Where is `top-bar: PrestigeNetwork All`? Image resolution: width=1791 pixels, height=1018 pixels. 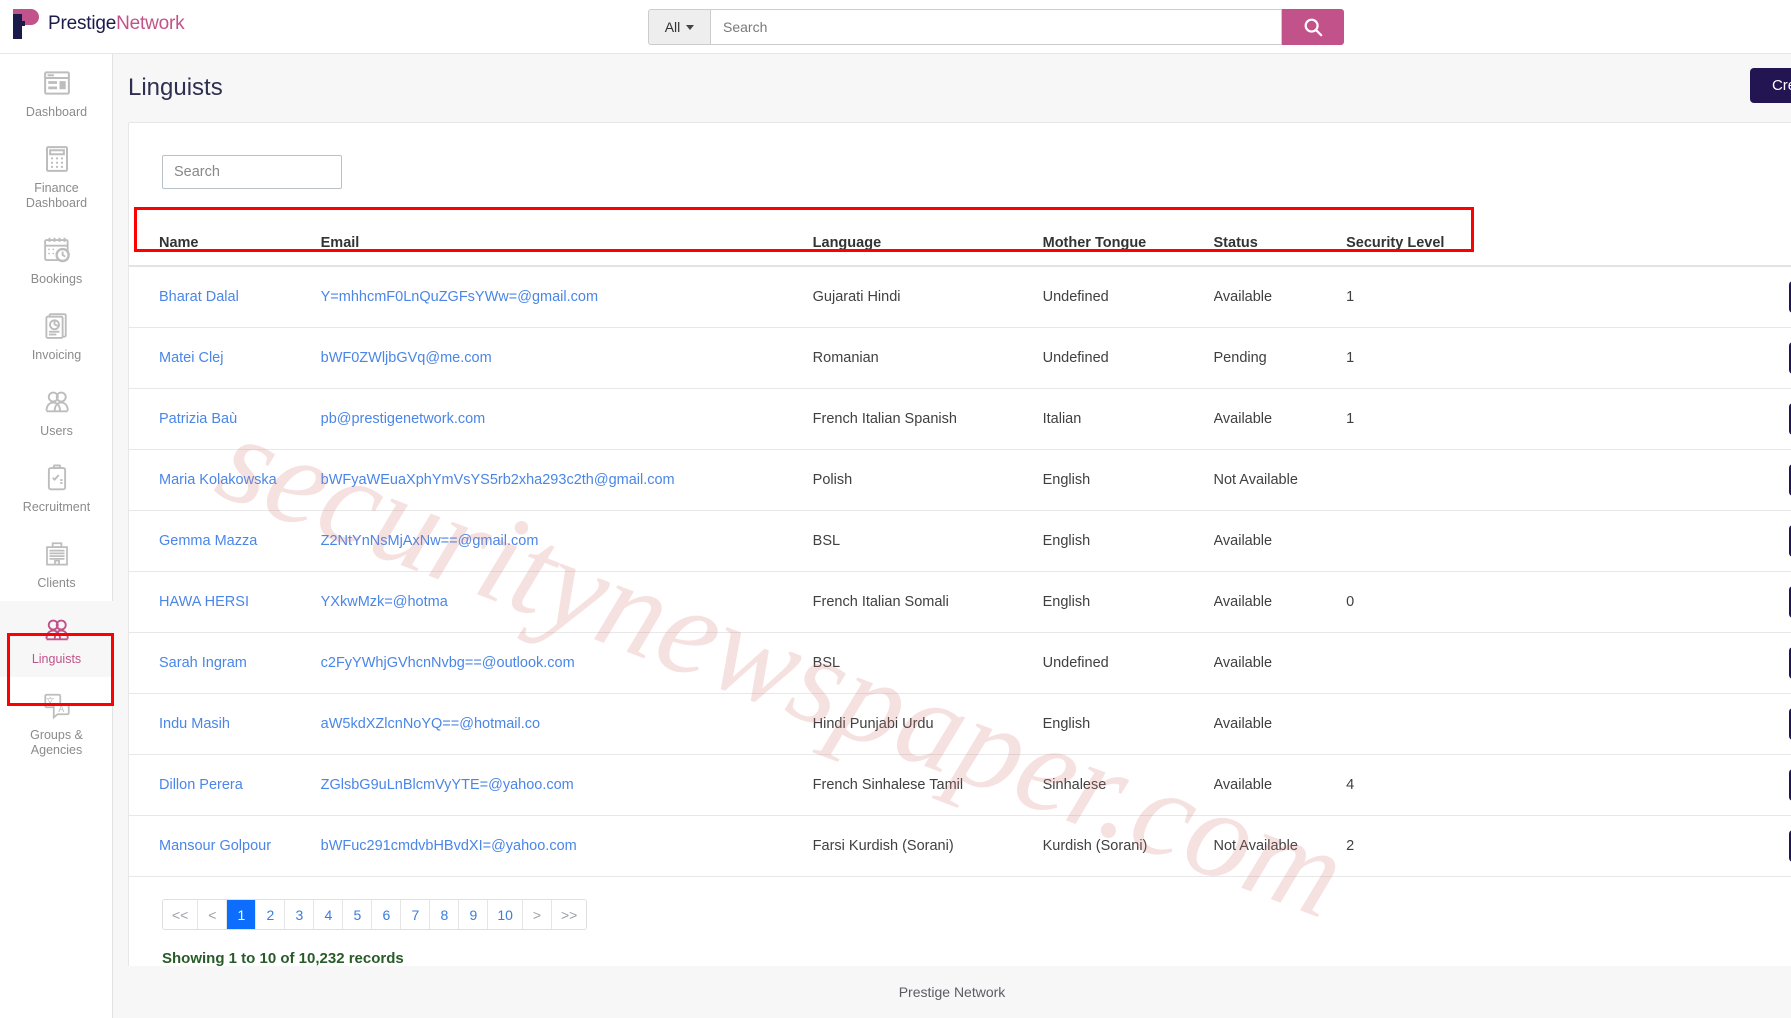
top-bar: PrestigeNetwork All is located at coordinates (895, 27).